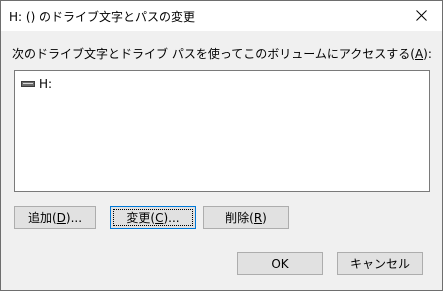  Describe the element at coordinates (258, 217) in the screenshot. I see `remove-button-mnemonic: R` at that location.